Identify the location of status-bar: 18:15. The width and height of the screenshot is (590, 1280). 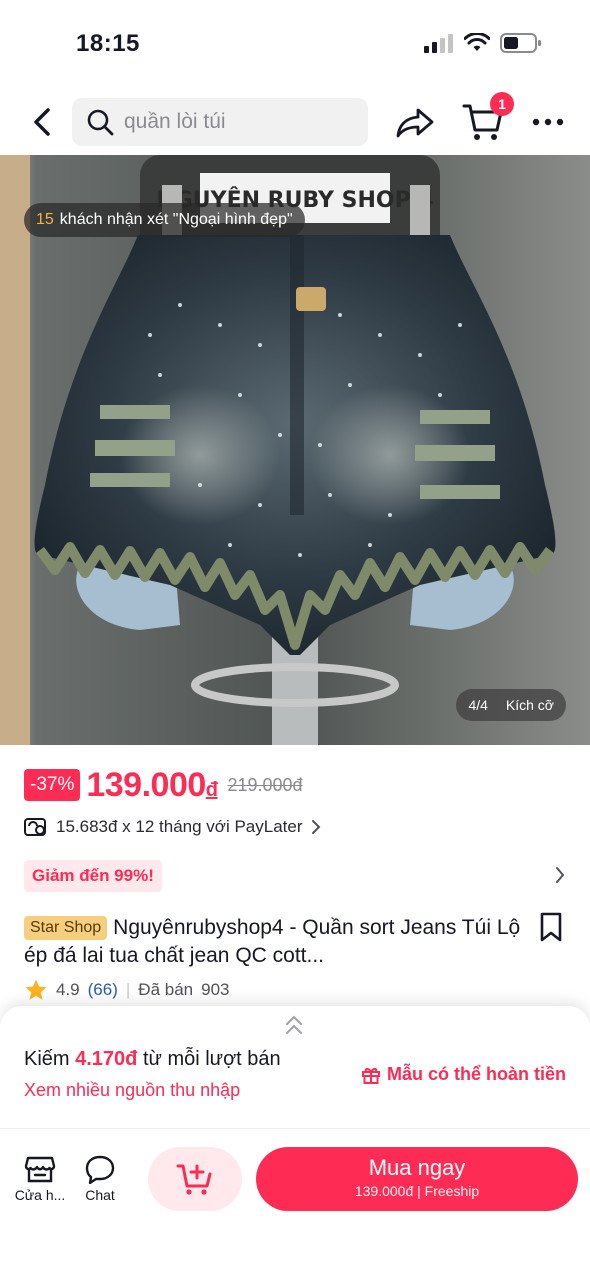
(295, 45).